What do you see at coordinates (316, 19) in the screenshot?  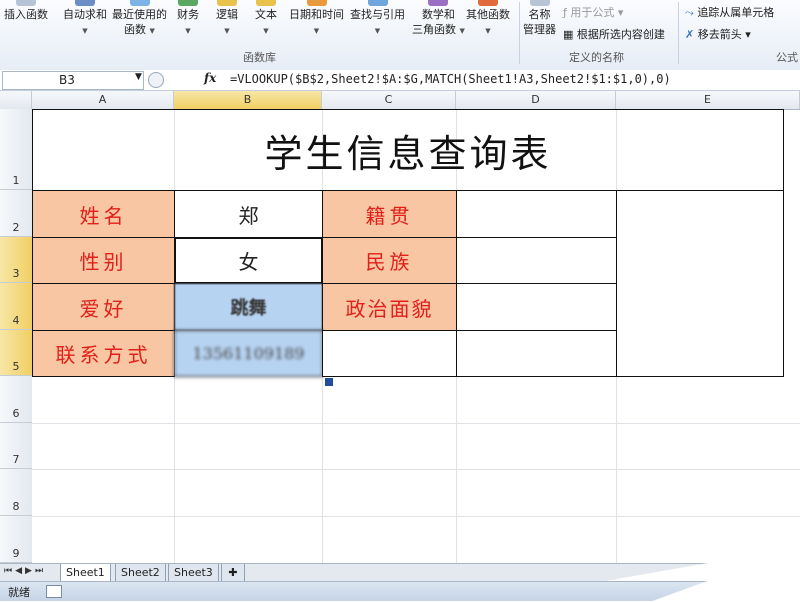 I see `datetime-button: 日期和时间 ▼` at bounding box center [316, 19].